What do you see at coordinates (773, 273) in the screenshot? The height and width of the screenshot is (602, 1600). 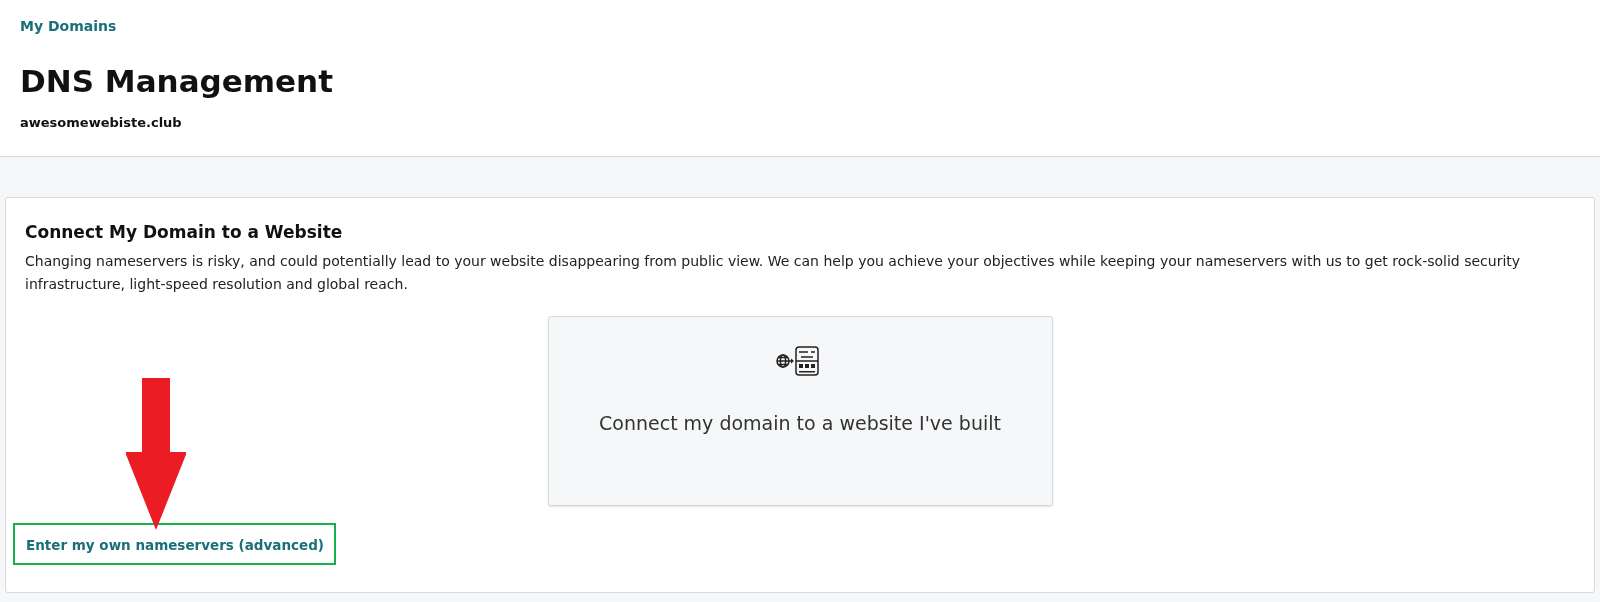 I see `section-description: Changing nameservers is risky, and could potentially lead to your website disappearing from public view. We can help you achieve your objectives while keeping your nameservers with us to get rock-solid security infrastructure, light-speed resolution and global reach.` at bounding box center [773, 273].